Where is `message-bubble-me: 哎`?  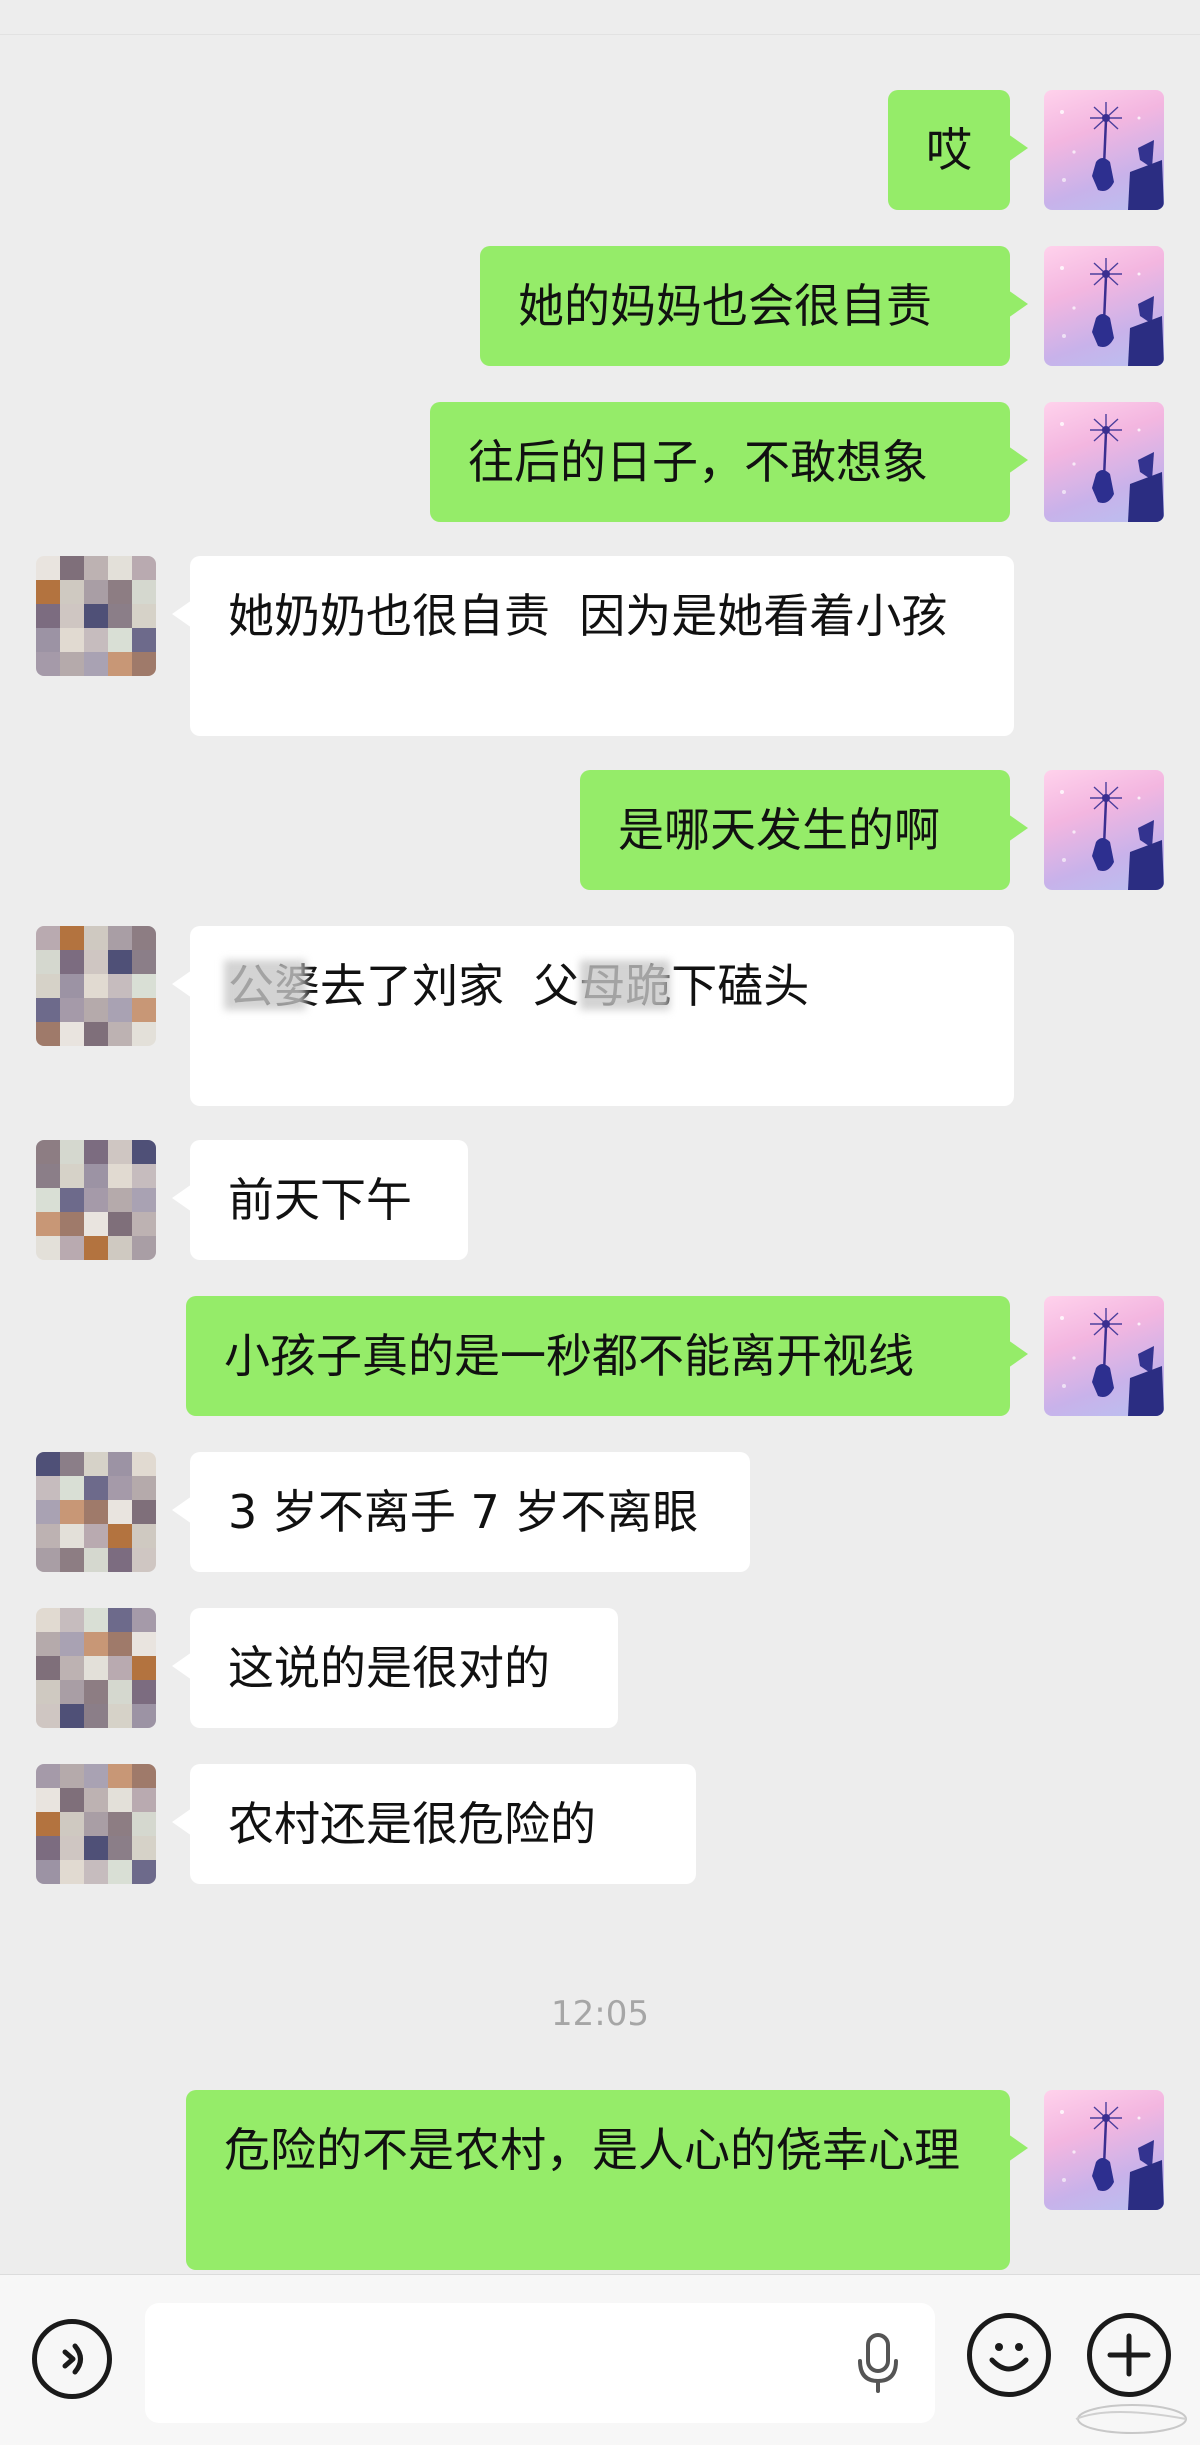
message-bubble-me: 哎 is located at coordinates (958, 150).